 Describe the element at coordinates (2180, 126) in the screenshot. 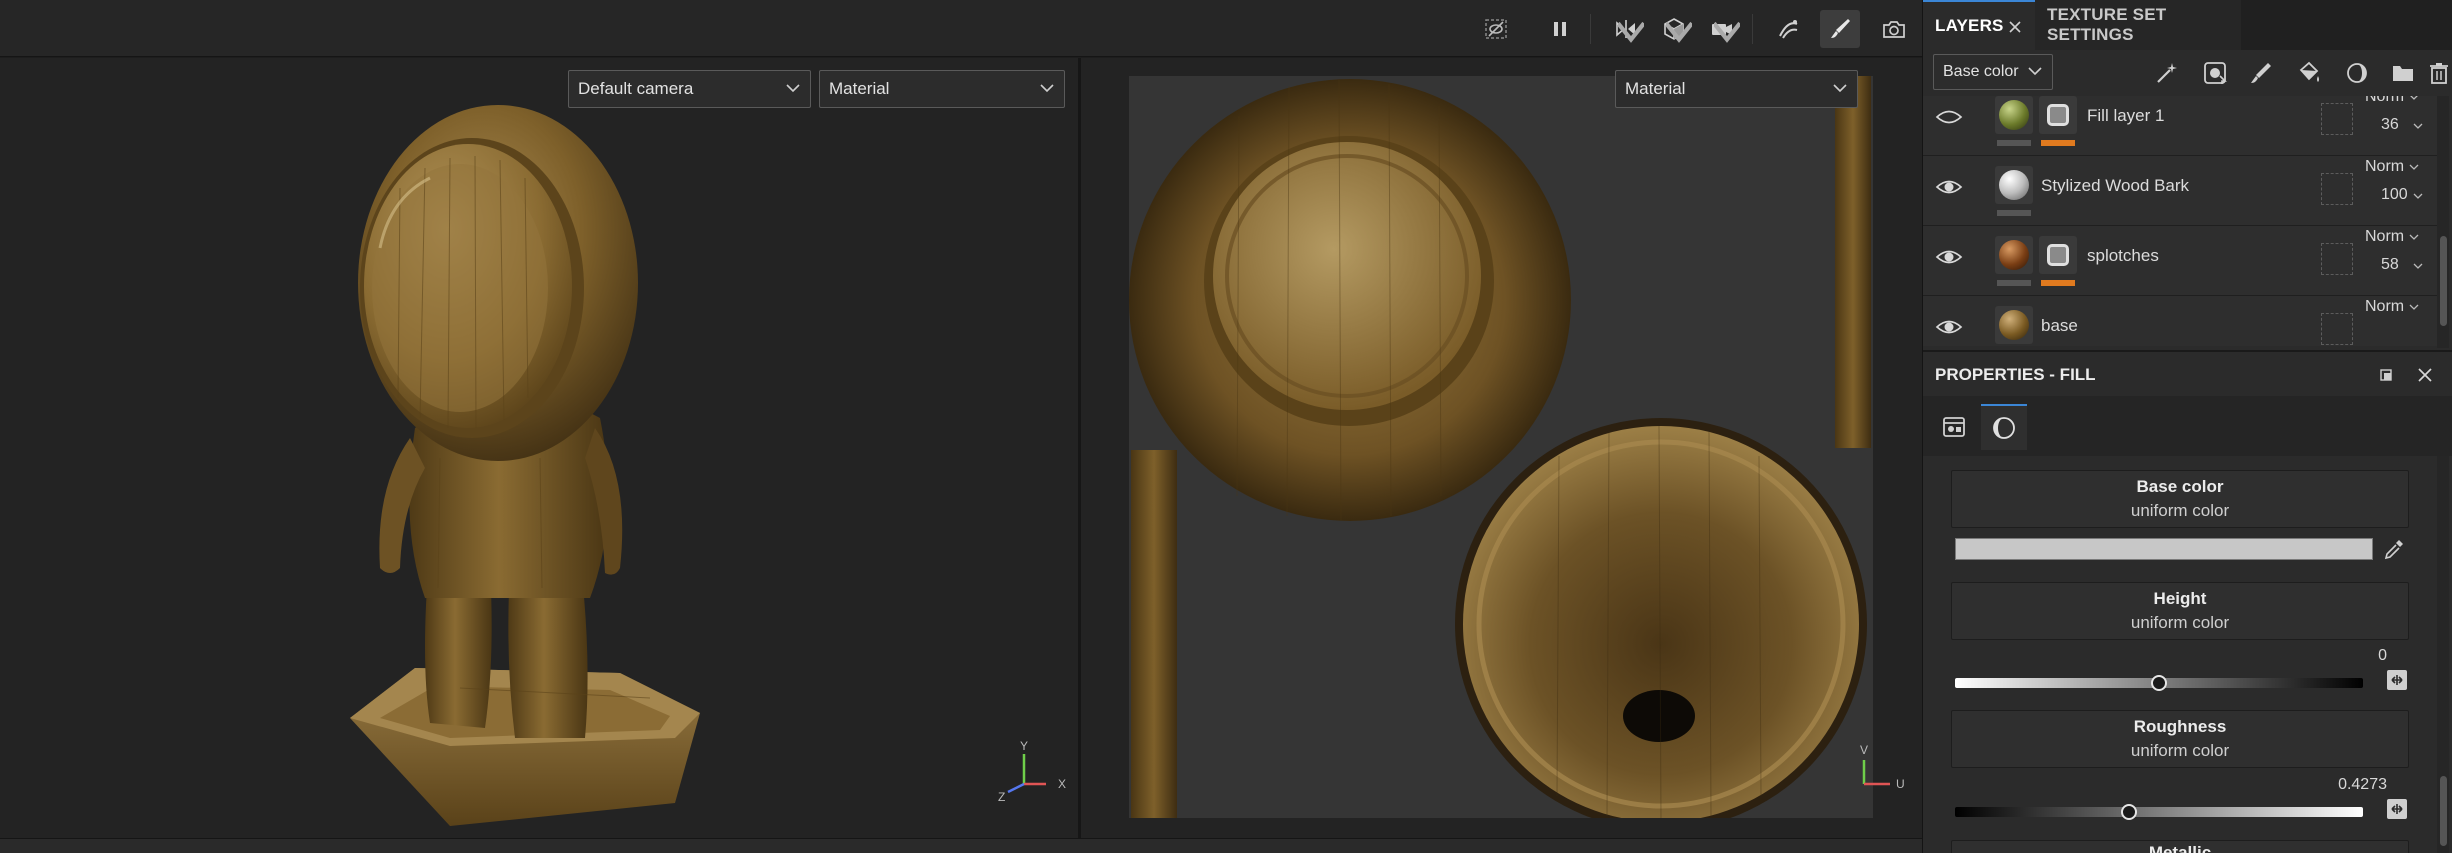

I see `layer-row-fill-layer-1: Fill layer 1 Norm 36` at that location.